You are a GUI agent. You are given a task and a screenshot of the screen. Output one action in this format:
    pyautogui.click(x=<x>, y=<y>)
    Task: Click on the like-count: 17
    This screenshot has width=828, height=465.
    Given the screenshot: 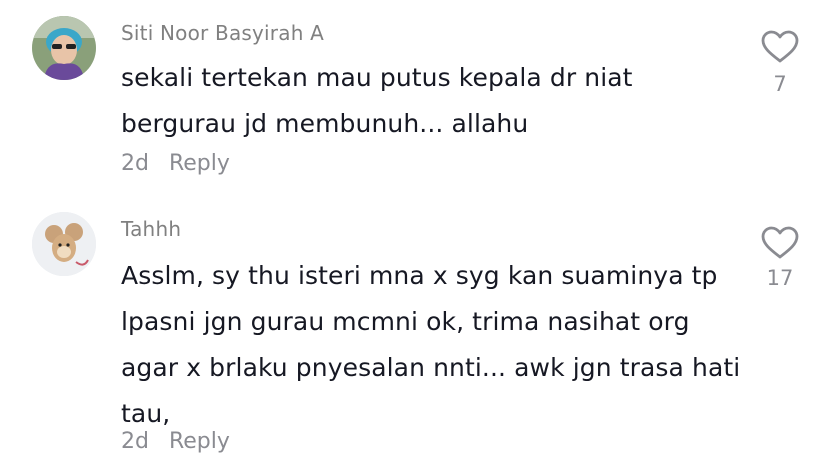 What is the action you would take?
    pyautogui.click(x=780, y=278)
    